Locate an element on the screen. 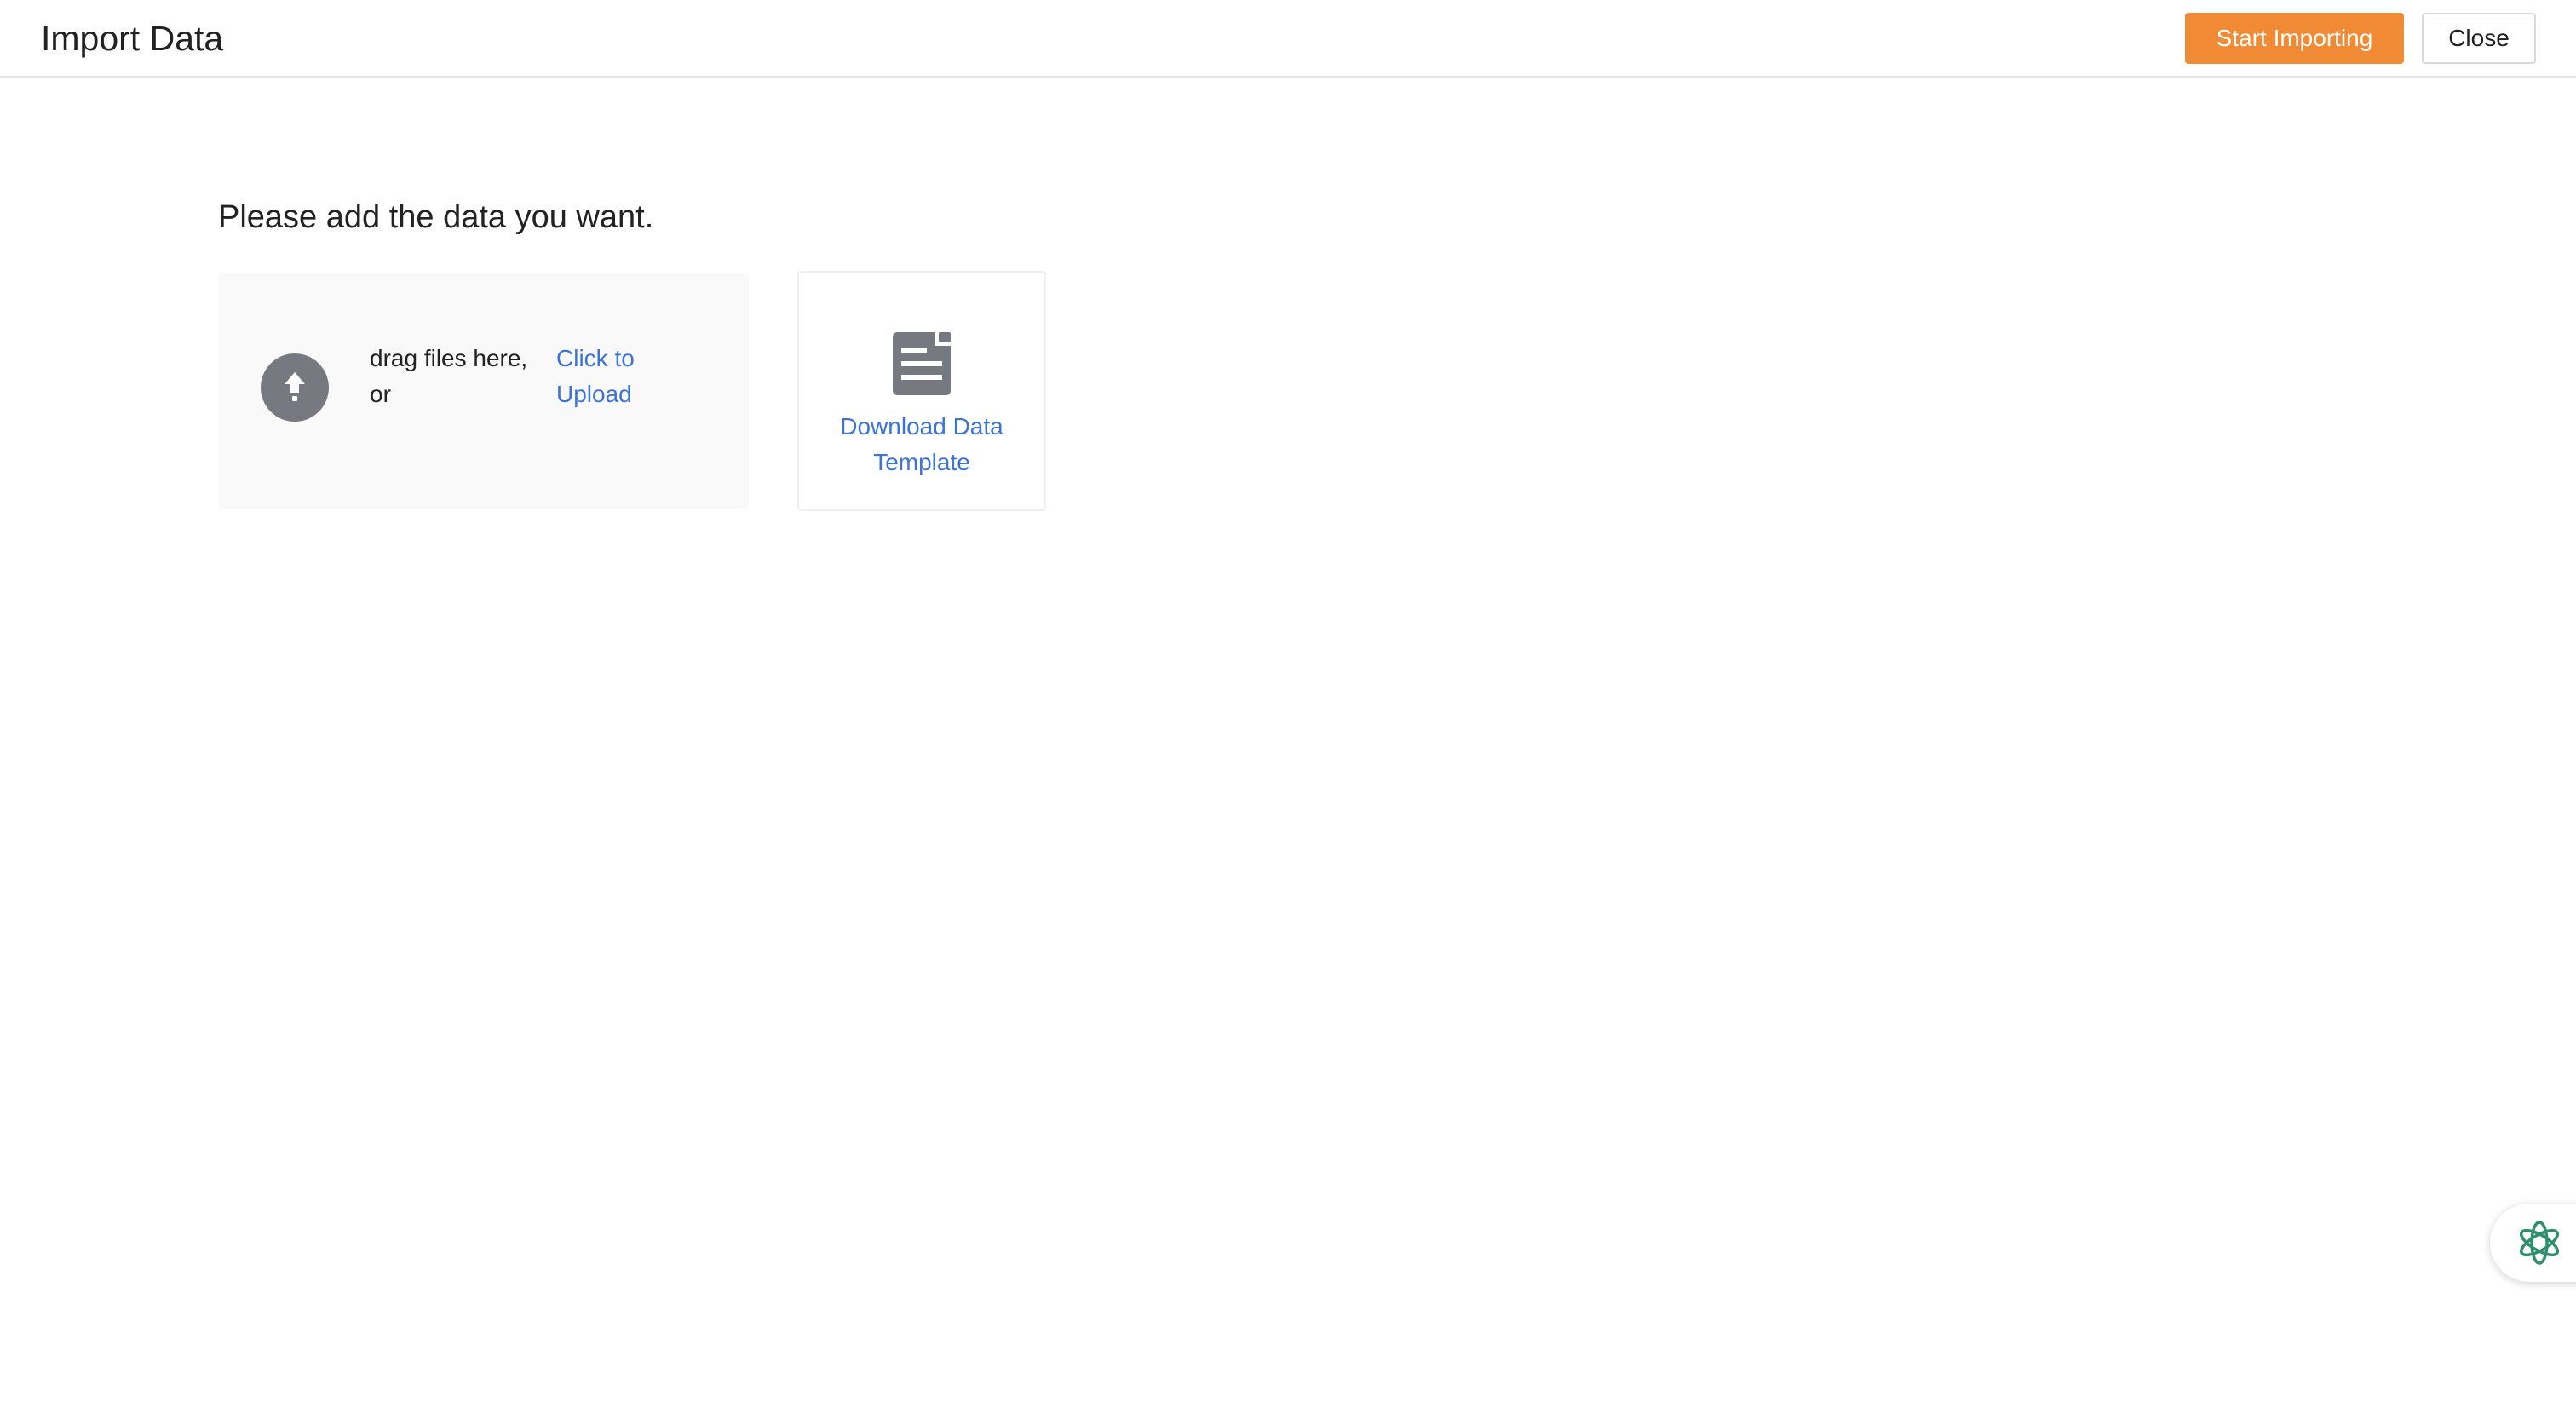 The height and width of the screenshot is (1402, 2576). assistant-float-button is located at coordinates (2533, 1243).